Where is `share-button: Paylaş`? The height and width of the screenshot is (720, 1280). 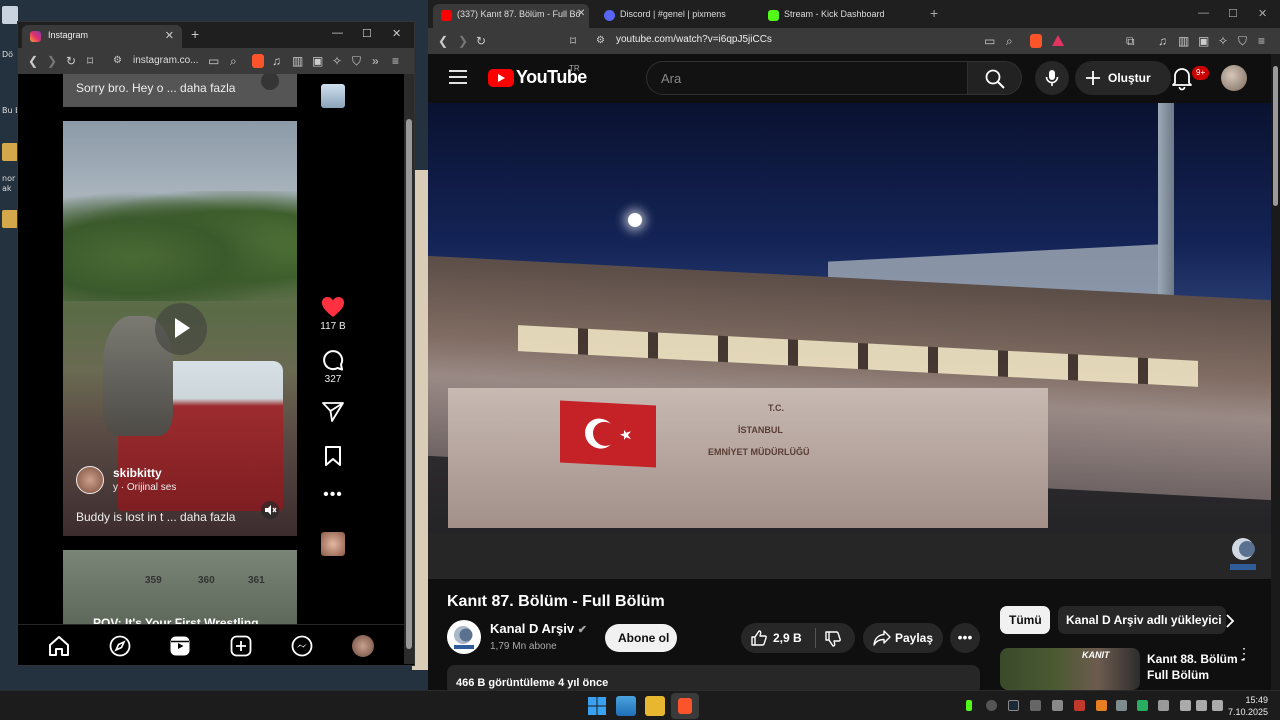
share-button: Paylaş is located at coordinates (903, 638).